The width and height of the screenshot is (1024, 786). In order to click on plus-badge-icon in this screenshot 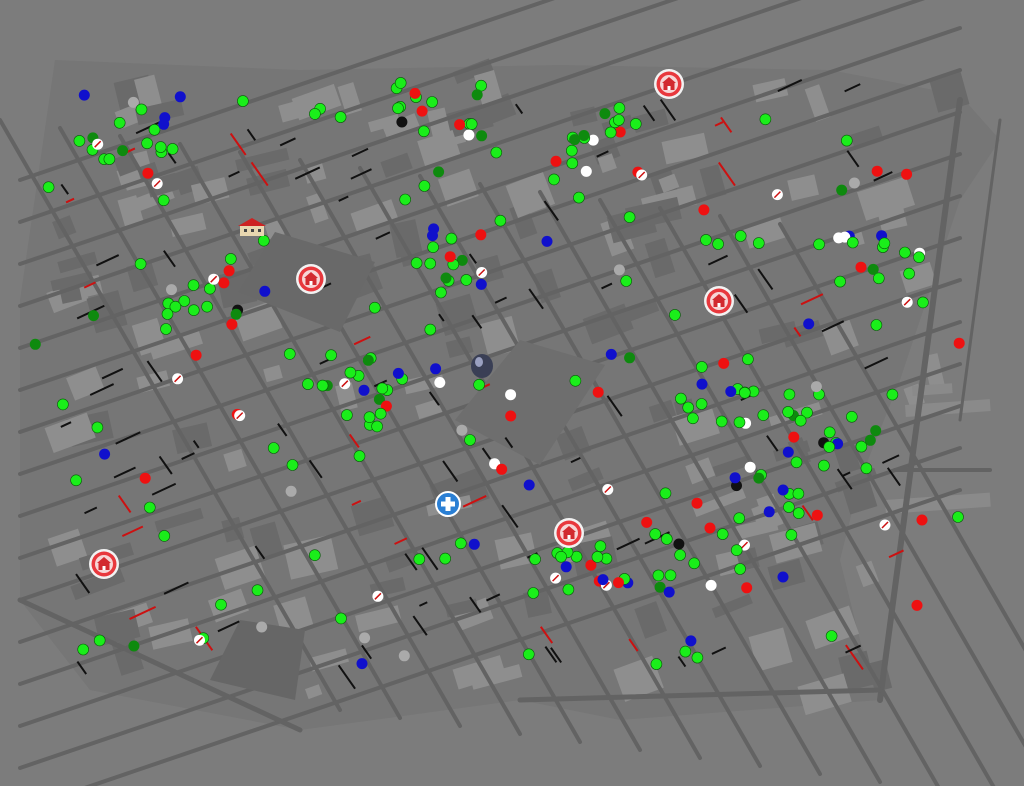, I will do `click(448, 504)`.